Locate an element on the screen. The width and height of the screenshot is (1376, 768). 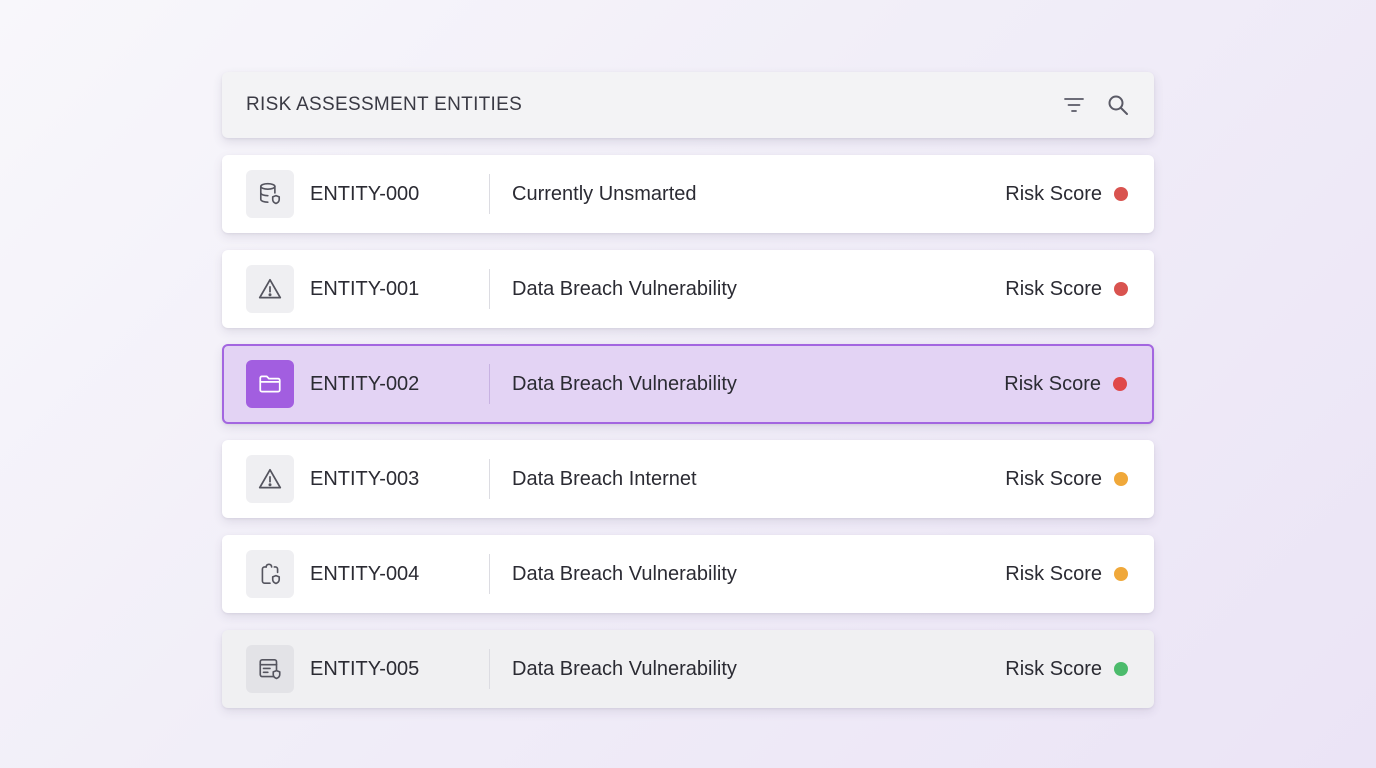
server-shield-icon is located at coordinates (270, 669).